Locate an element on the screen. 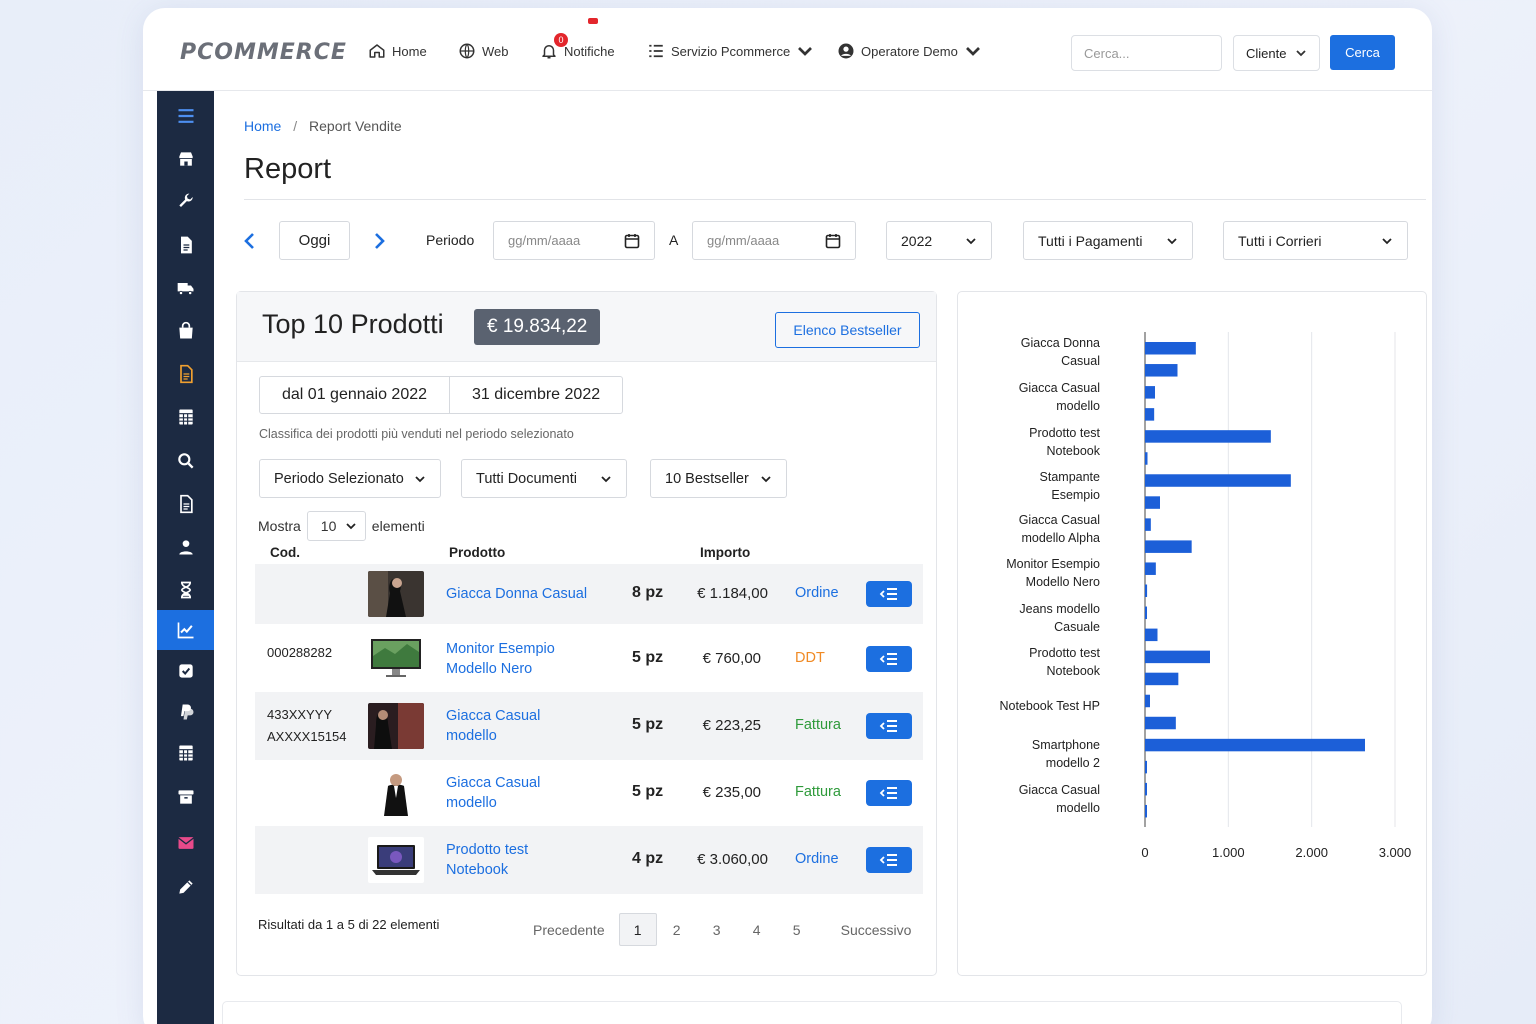  nav-web-label: Web is located at coordinates (495, 51).